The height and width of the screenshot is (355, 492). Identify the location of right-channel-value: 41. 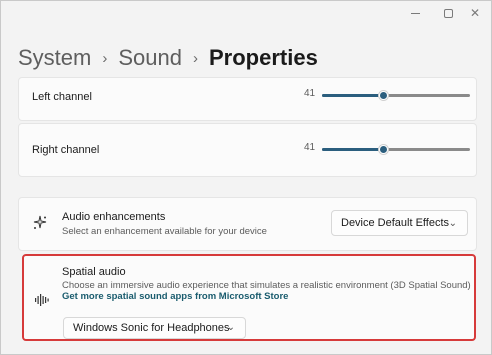
(310, 147).